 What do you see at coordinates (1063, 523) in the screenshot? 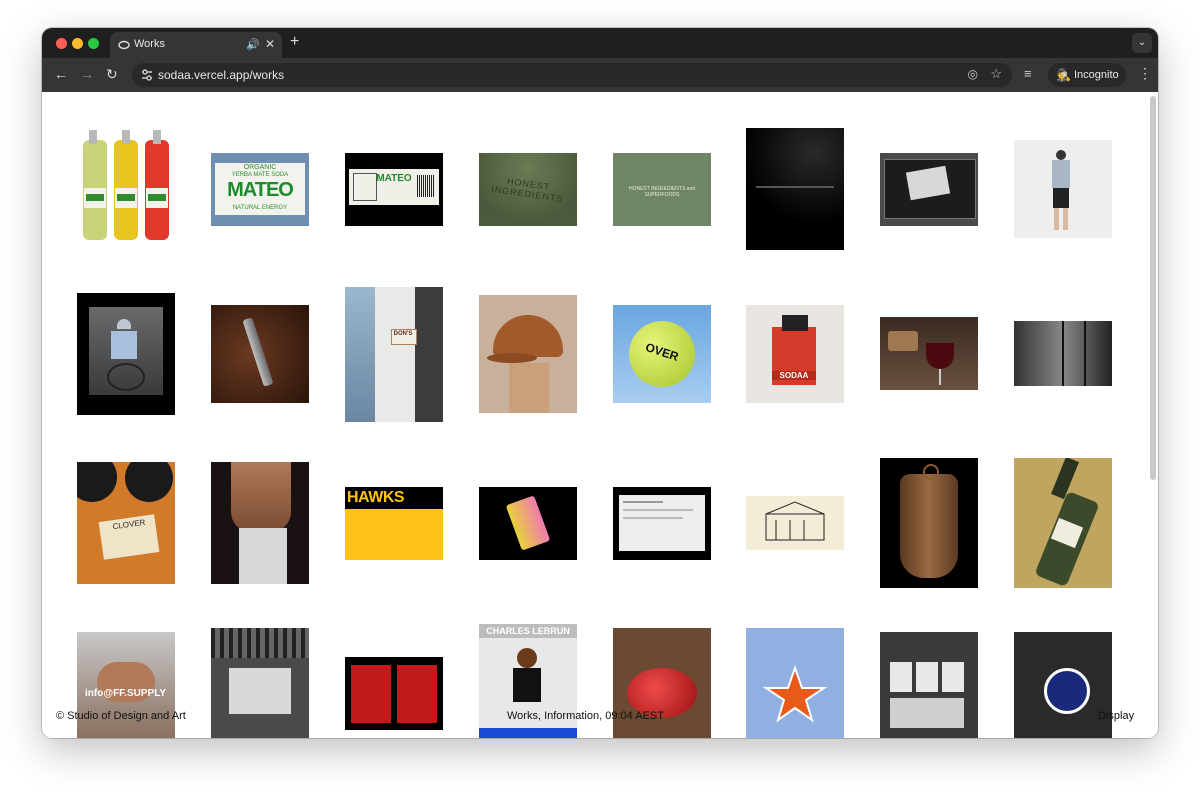
I see `work-tile-wine-bottle` at bounding box center [1063, 523].